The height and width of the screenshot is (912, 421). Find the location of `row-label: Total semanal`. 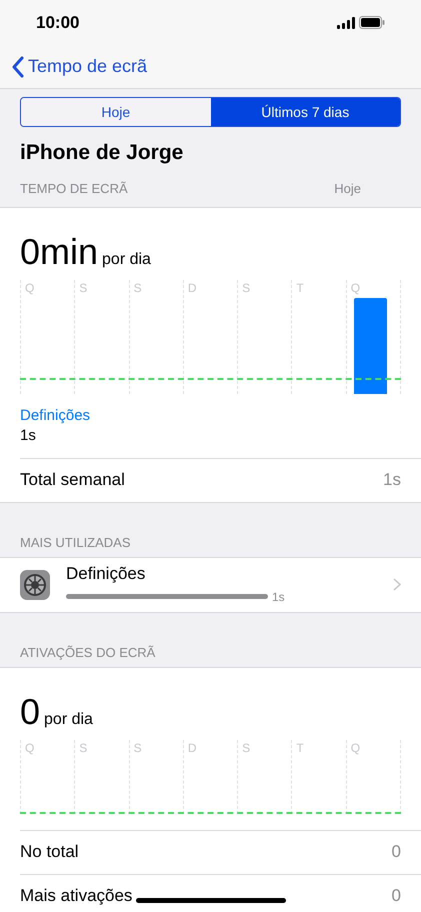

row-label: Total semanal is located at coordinates (72, 480).